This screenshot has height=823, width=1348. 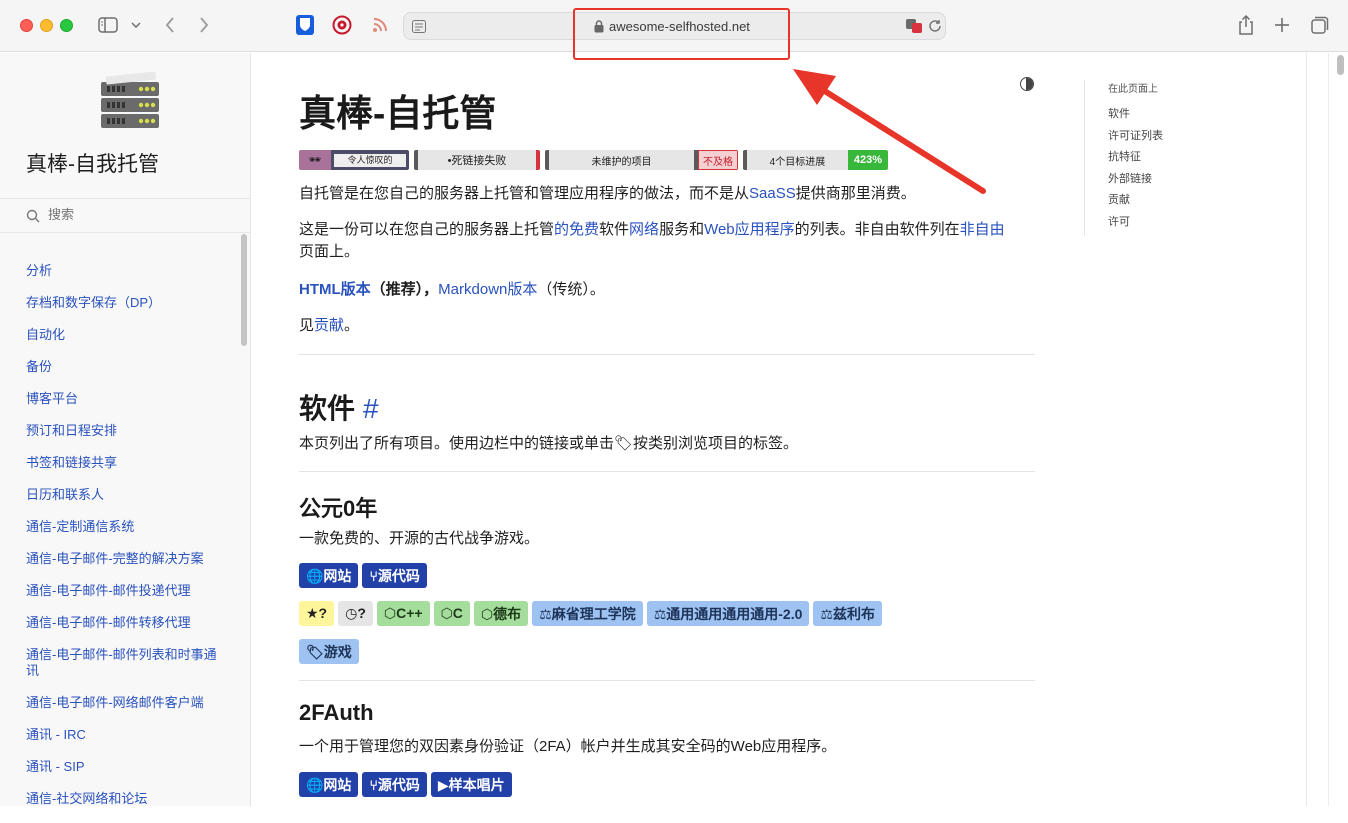 What do you see at coordinates (126, 623) in the screenshot?
I see `sidebar-nav-item: 通信-电子邮件-邮件转移代理` at bounding box center [126, 623].